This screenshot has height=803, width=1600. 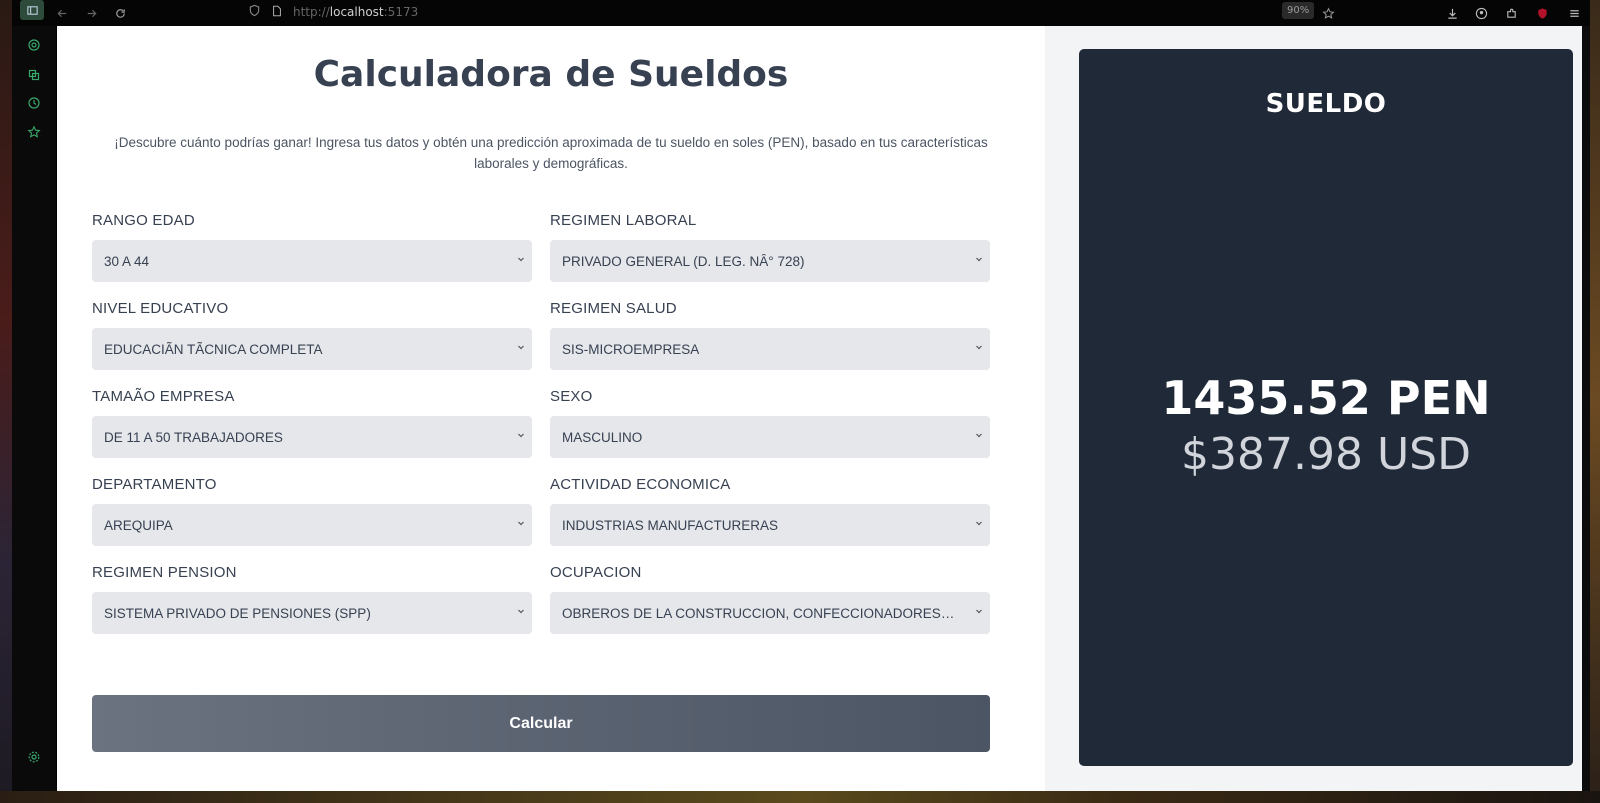 What do you see at coordinates (237, 613) in the screenshot?
I see `select-value: SISTEMA PRIVADO DE PENSIONES (SPP)` at bounding box center [237, 613].